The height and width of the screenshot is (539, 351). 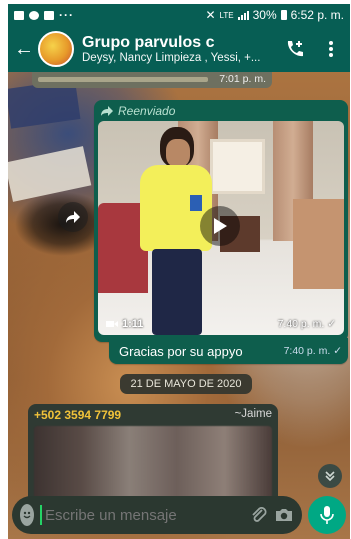 What do you see at coordinates (283, 15) in the screenshot?
I see `battery-icon` at bounding box center [283, 15].